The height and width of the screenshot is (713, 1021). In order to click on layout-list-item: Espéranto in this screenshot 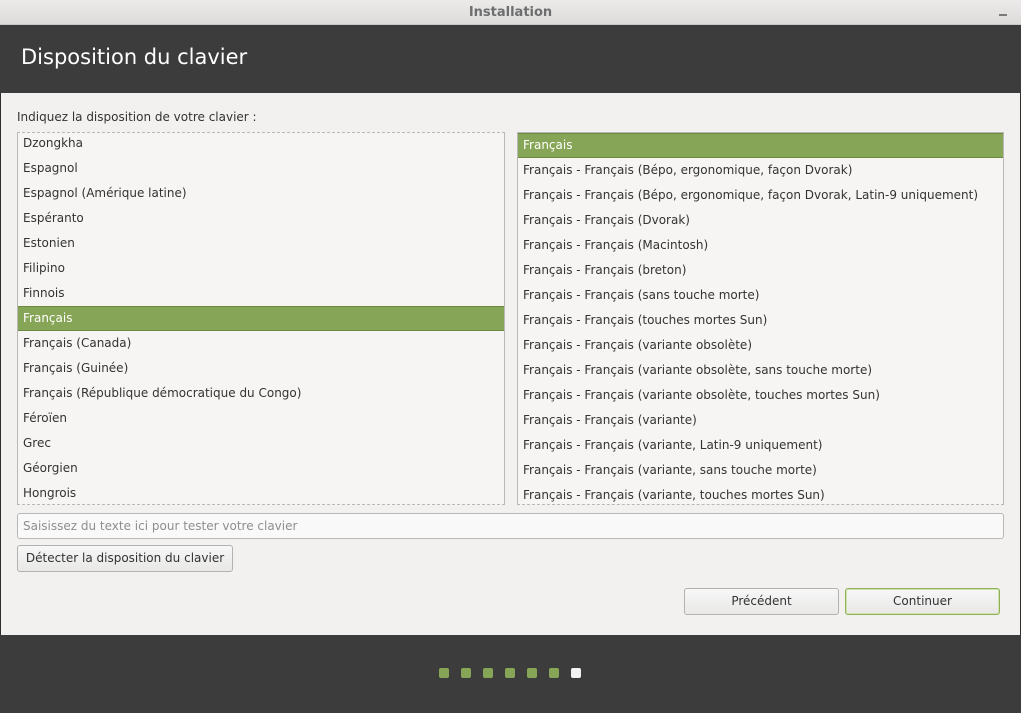, I will do `click(261, 218)`.